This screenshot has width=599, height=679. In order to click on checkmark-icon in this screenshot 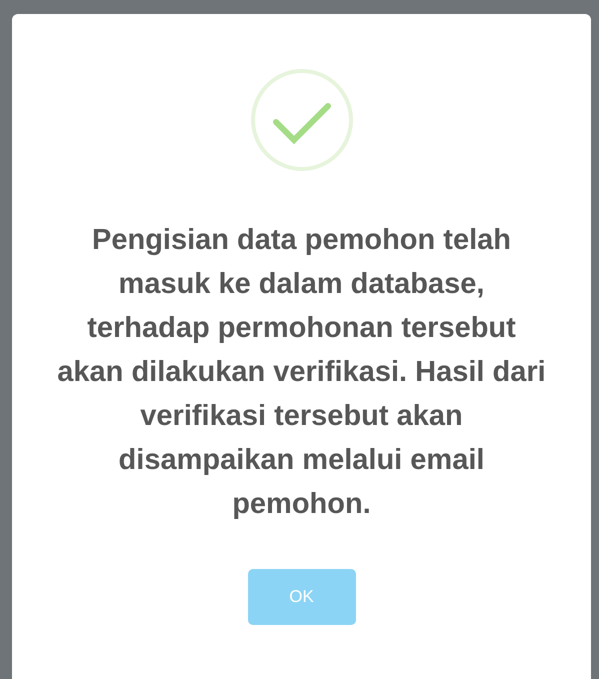, I will do `click(302, 120)`.